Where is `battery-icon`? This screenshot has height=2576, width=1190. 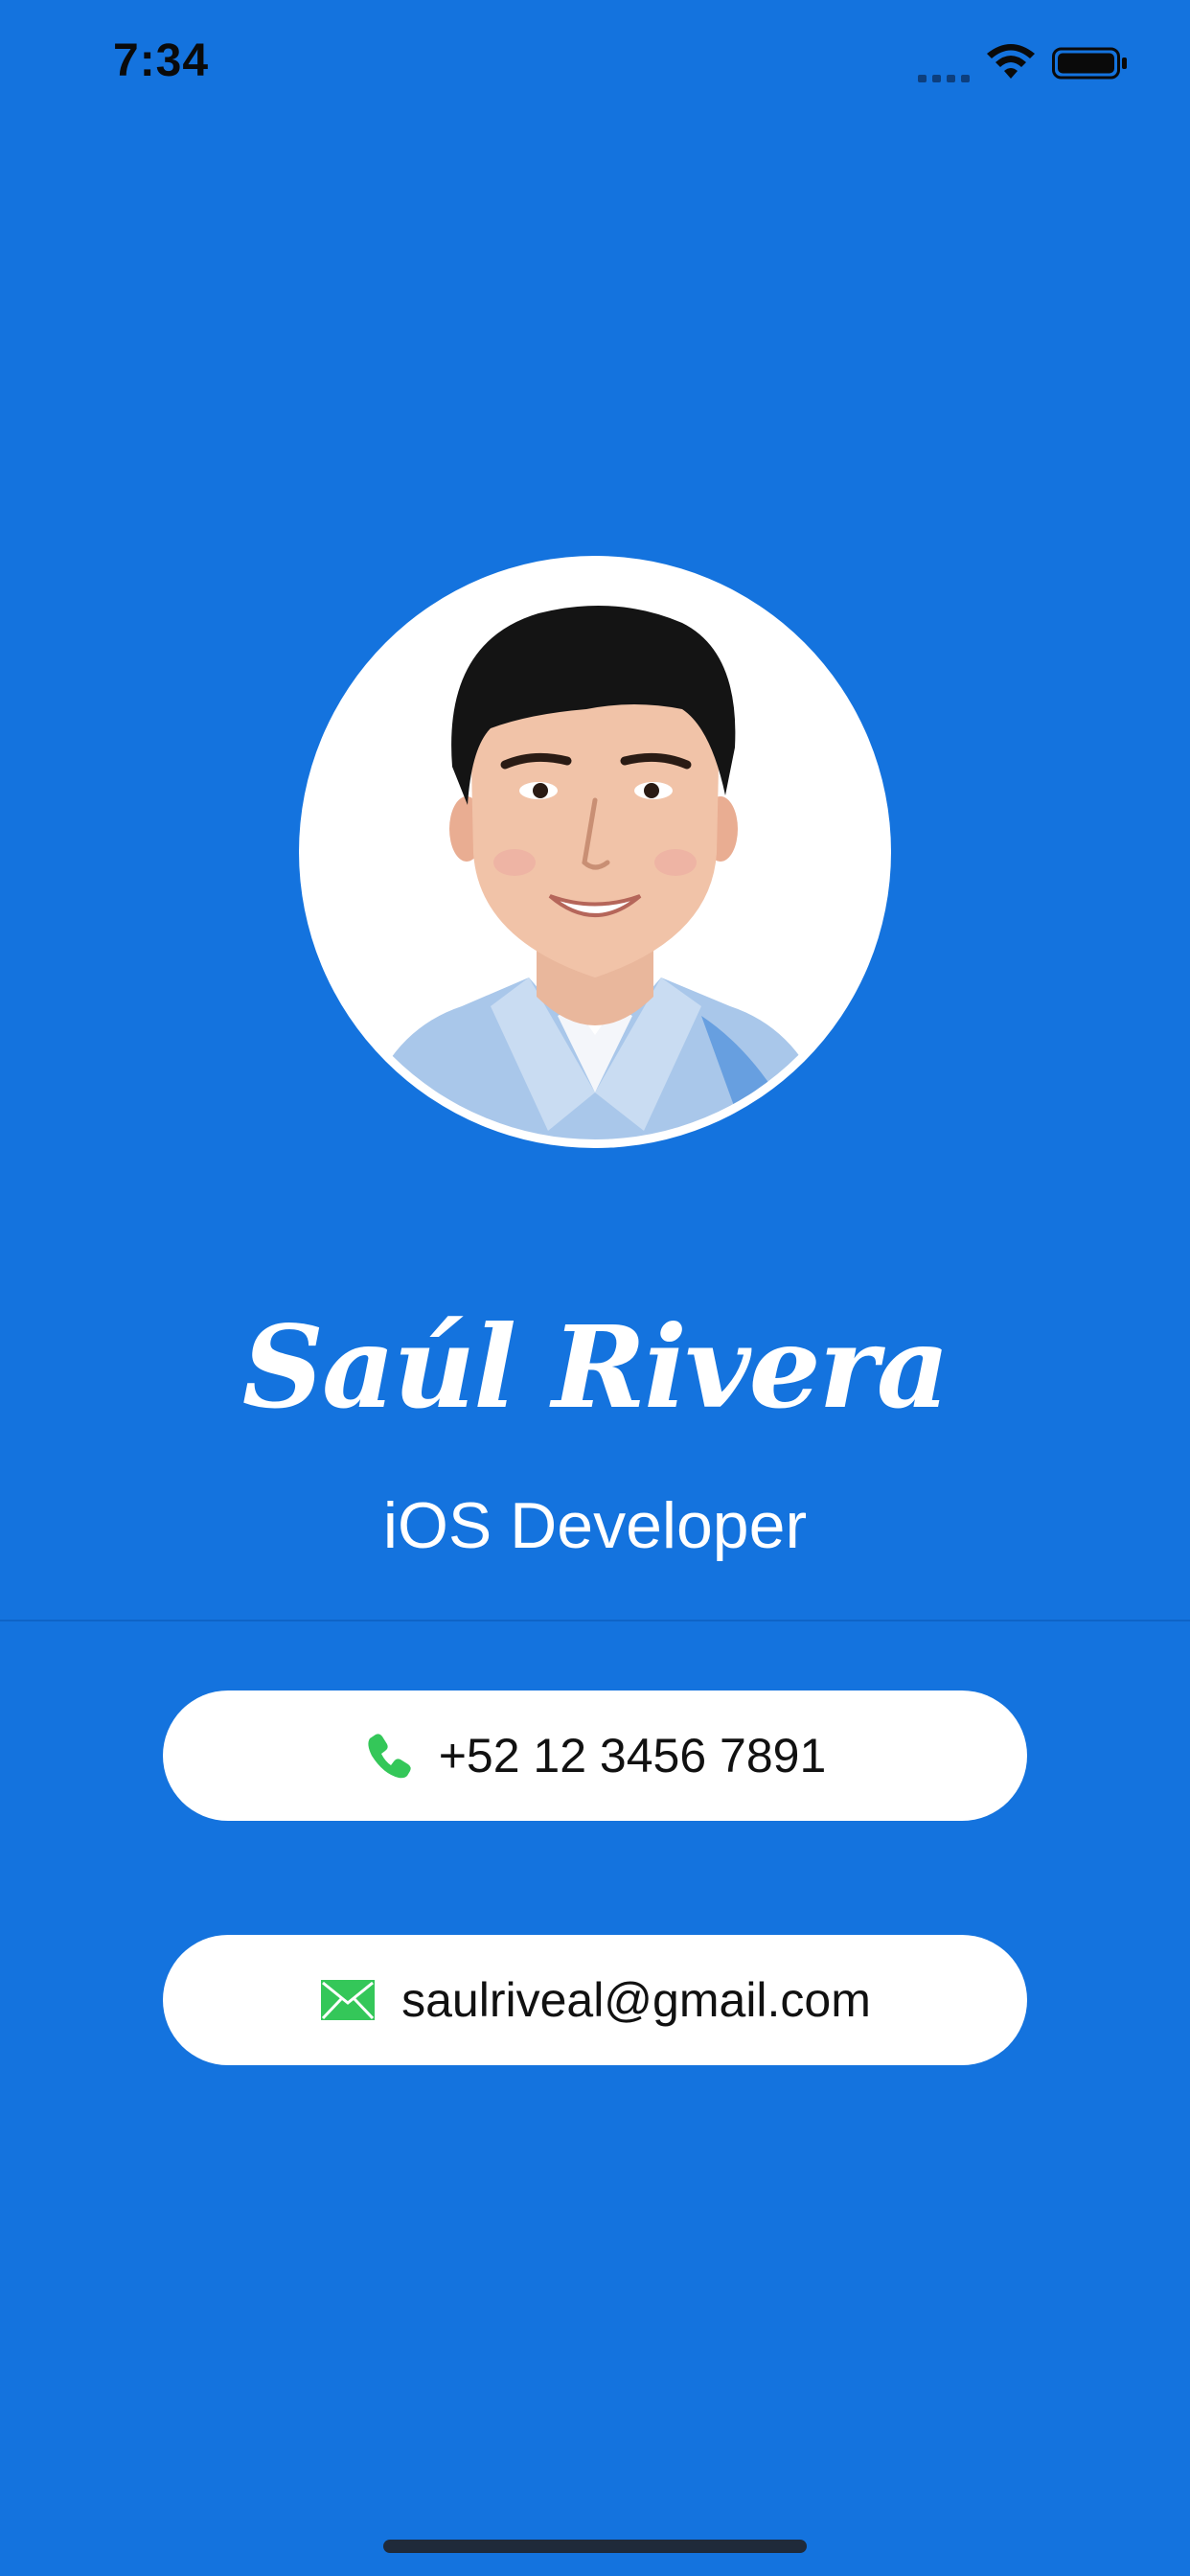
battery-icon is located at coordinates (1091, 63).